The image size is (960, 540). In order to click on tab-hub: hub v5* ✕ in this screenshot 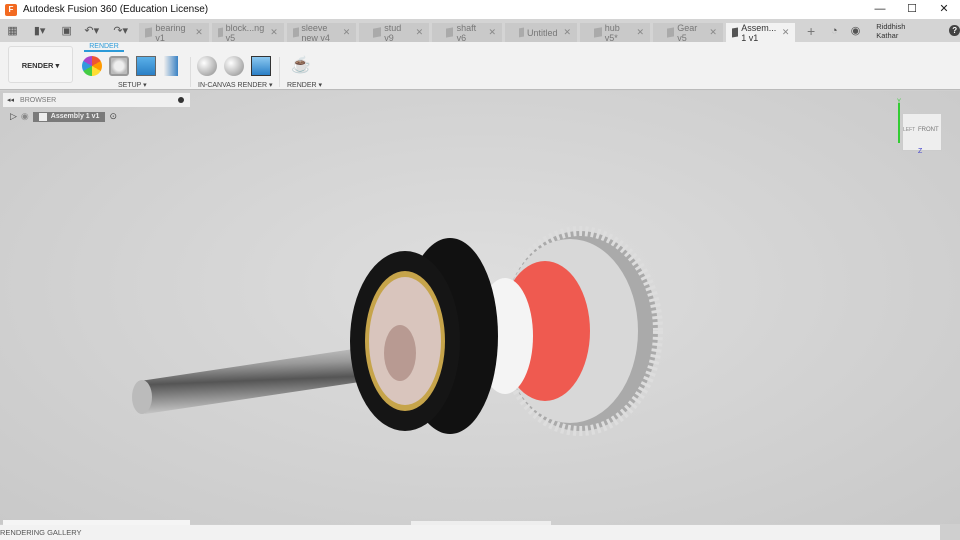, I will do `click(615, 32)`.